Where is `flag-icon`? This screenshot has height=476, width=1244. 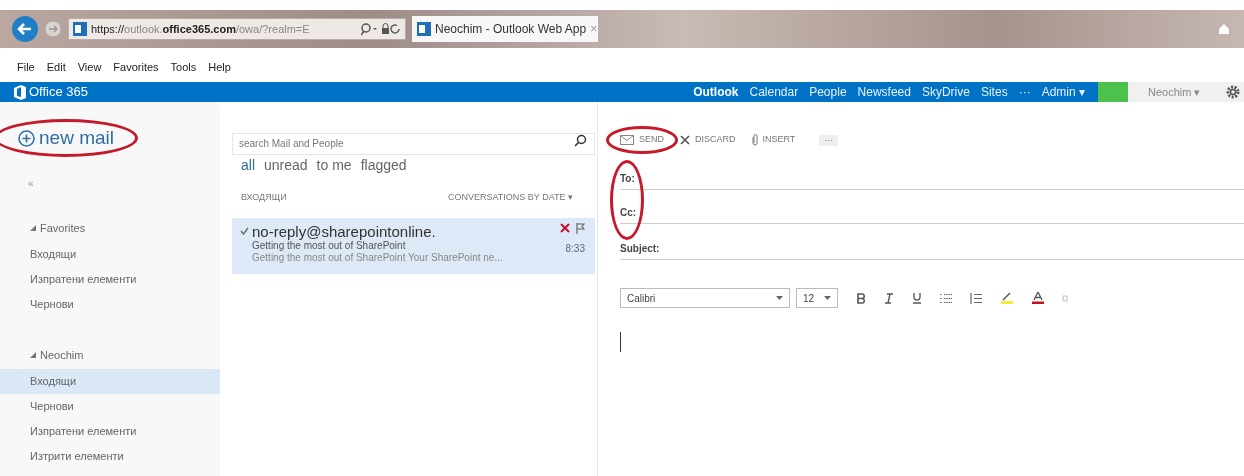
flag-icon is located at coordinates (580, 228).